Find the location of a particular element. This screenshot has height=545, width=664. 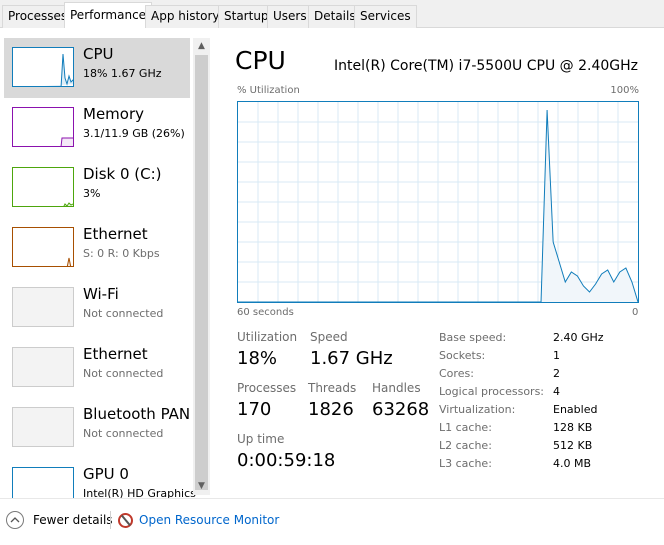

spec-label: Logical processors: is located at coordinates (492, 391).